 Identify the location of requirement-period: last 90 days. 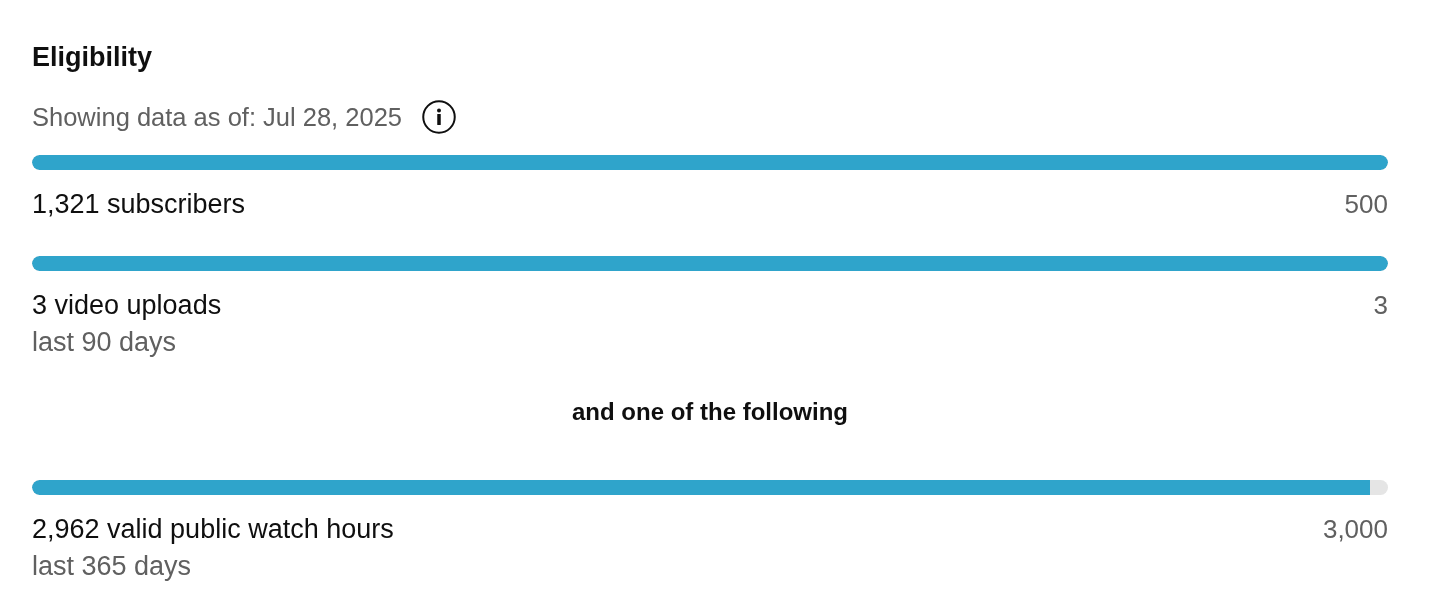
(104, 342).